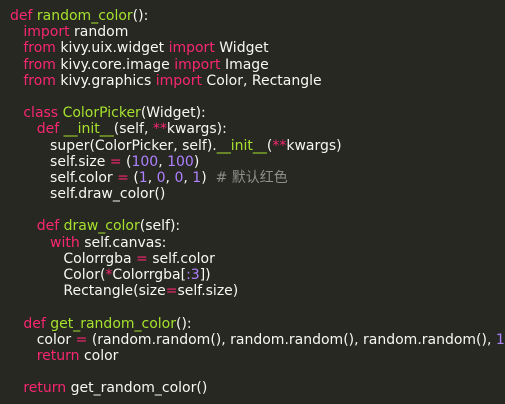 The image size is (505, 404). What do you see at coordinates (264, 80) in the screenshot?
I see `code-token: Color, Rectangle` at bounding box center [264, 80].